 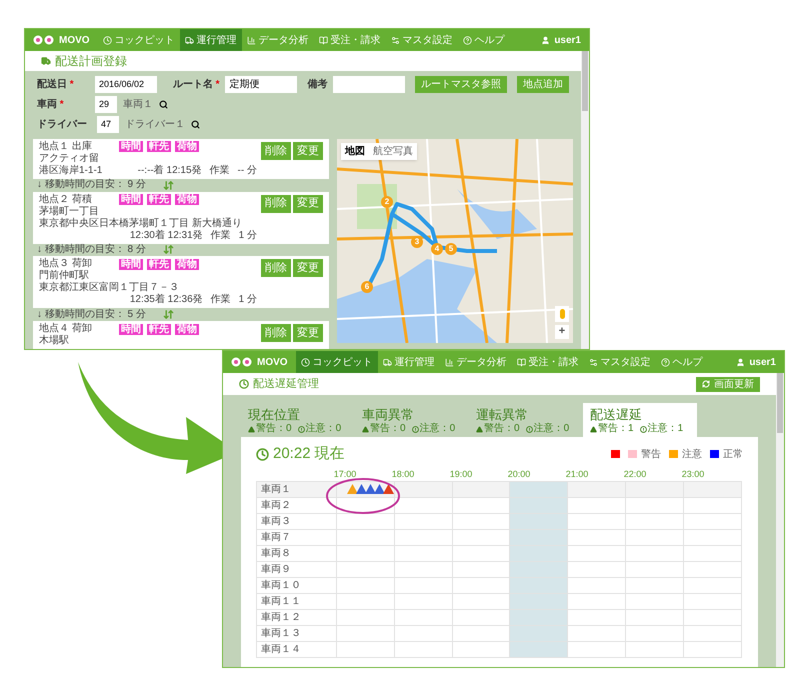 What do you see at coordinates (543, 84) in the screenshot?
I see `action-button: 地点追加` at bounding box center [543, 84].